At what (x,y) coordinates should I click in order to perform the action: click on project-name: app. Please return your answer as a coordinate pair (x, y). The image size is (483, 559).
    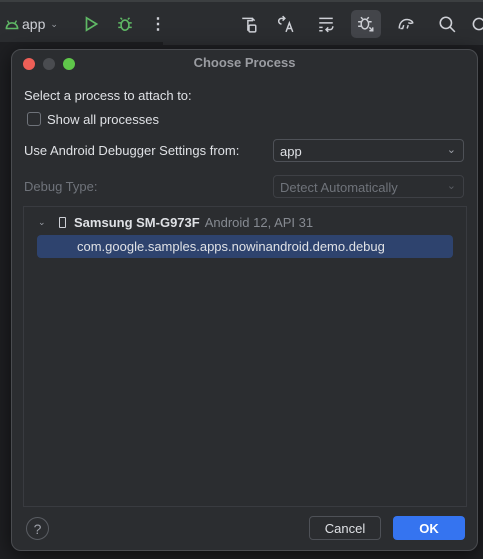
    Looking at the image, I should click on (34, 24).